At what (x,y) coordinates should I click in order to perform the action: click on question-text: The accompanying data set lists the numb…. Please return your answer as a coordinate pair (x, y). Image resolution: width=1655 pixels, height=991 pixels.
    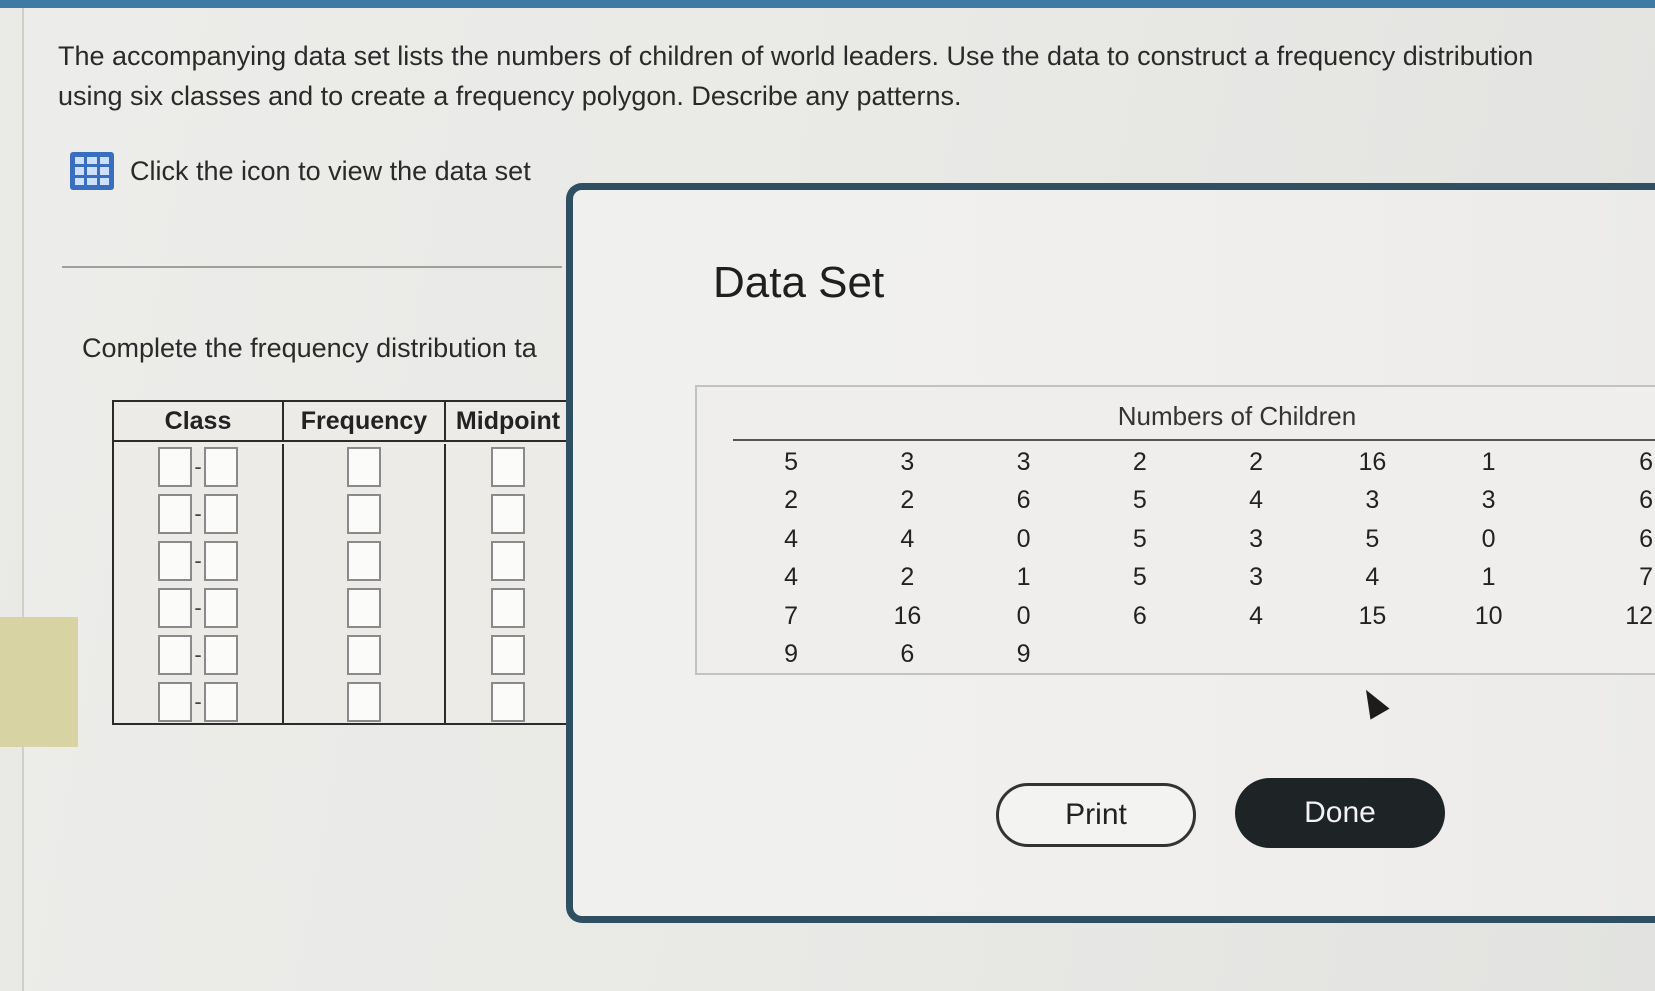
    Looking at the image, I should click on (796, 76).